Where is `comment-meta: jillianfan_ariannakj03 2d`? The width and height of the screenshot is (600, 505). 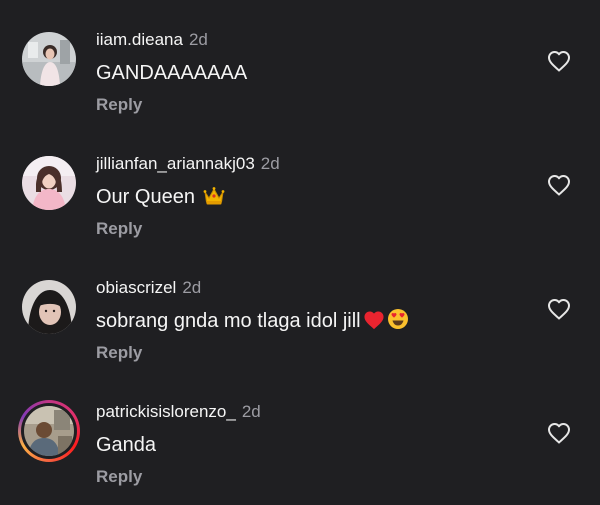
comment-meta: jillianfan_ariannakj03 2d is located at coordinates (188, 164).